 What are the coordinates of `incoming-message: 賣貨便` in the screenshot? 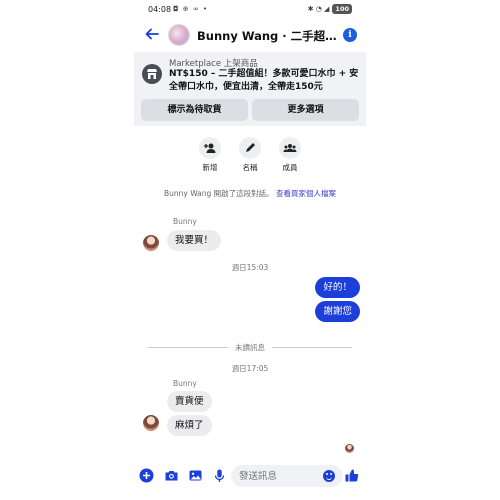 It's located at (189, 401).